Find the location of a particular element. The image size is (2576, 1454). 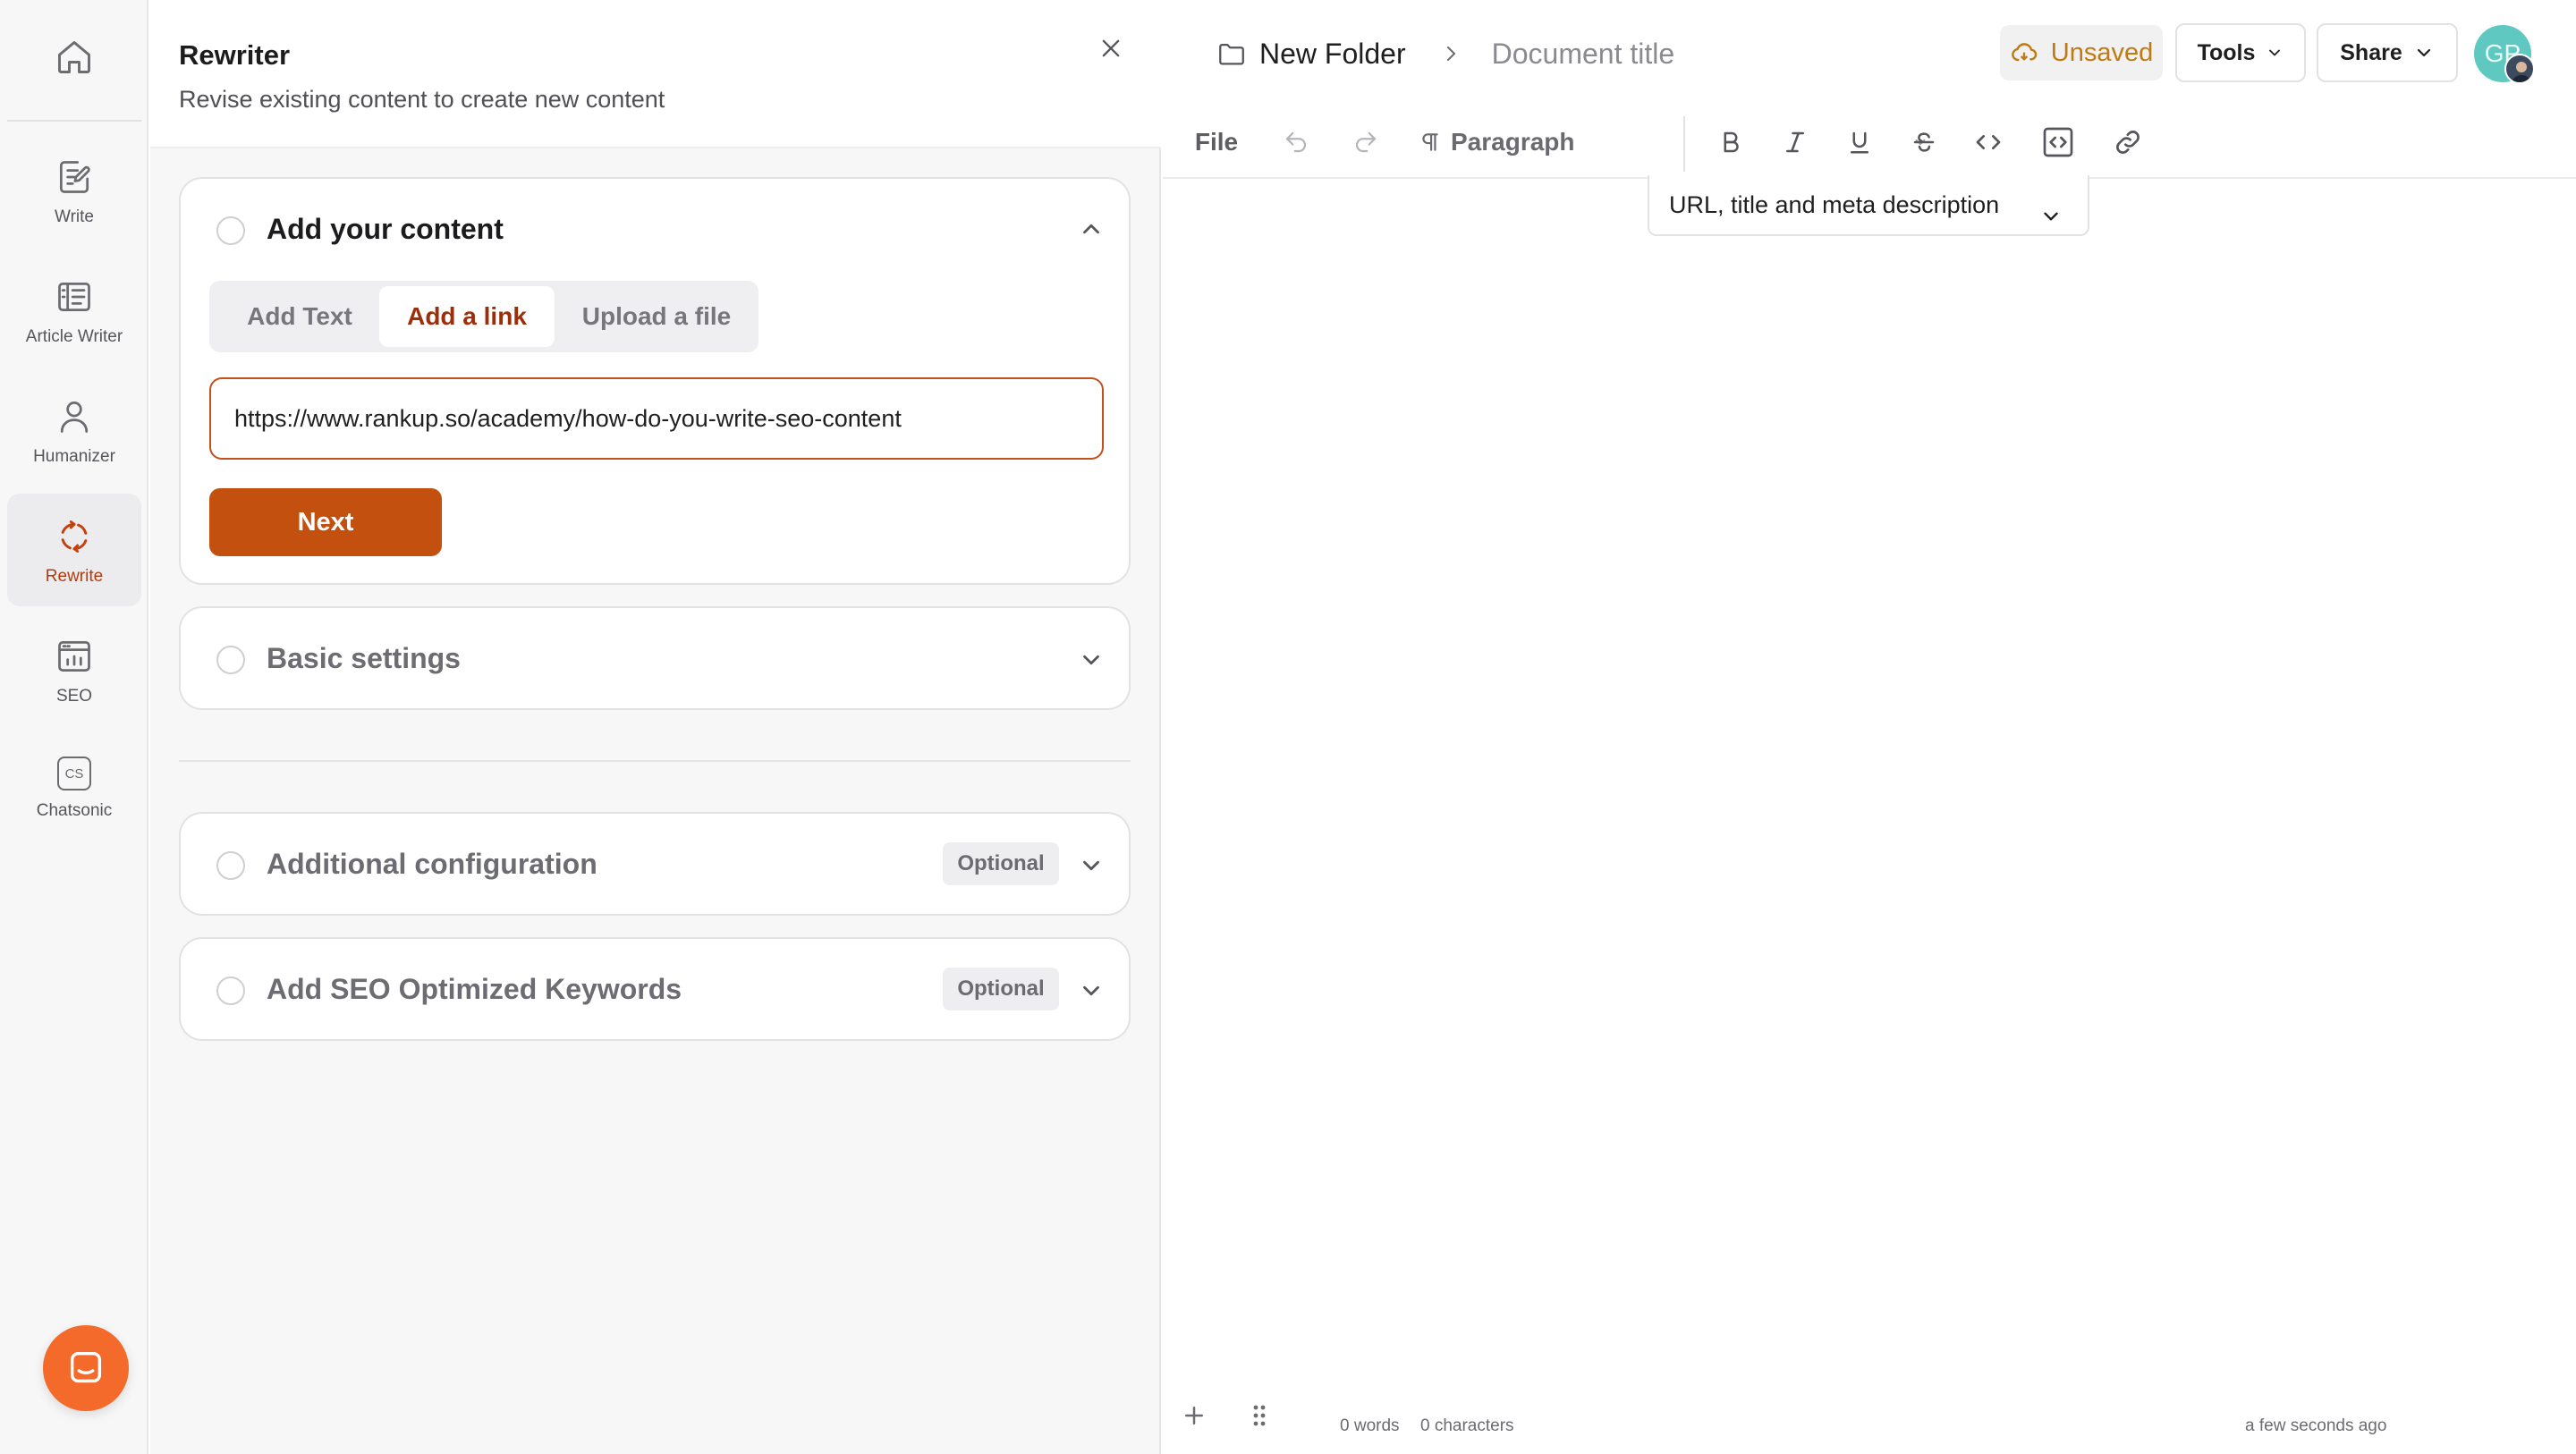

underline-button is located at coordinates (1859, 142).